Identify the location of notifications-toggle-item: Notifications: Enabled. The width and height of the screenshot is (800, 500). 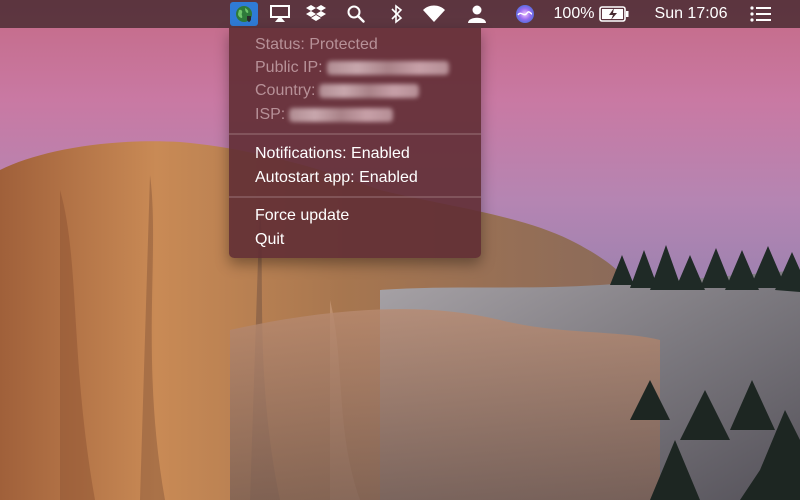
(332, 154).